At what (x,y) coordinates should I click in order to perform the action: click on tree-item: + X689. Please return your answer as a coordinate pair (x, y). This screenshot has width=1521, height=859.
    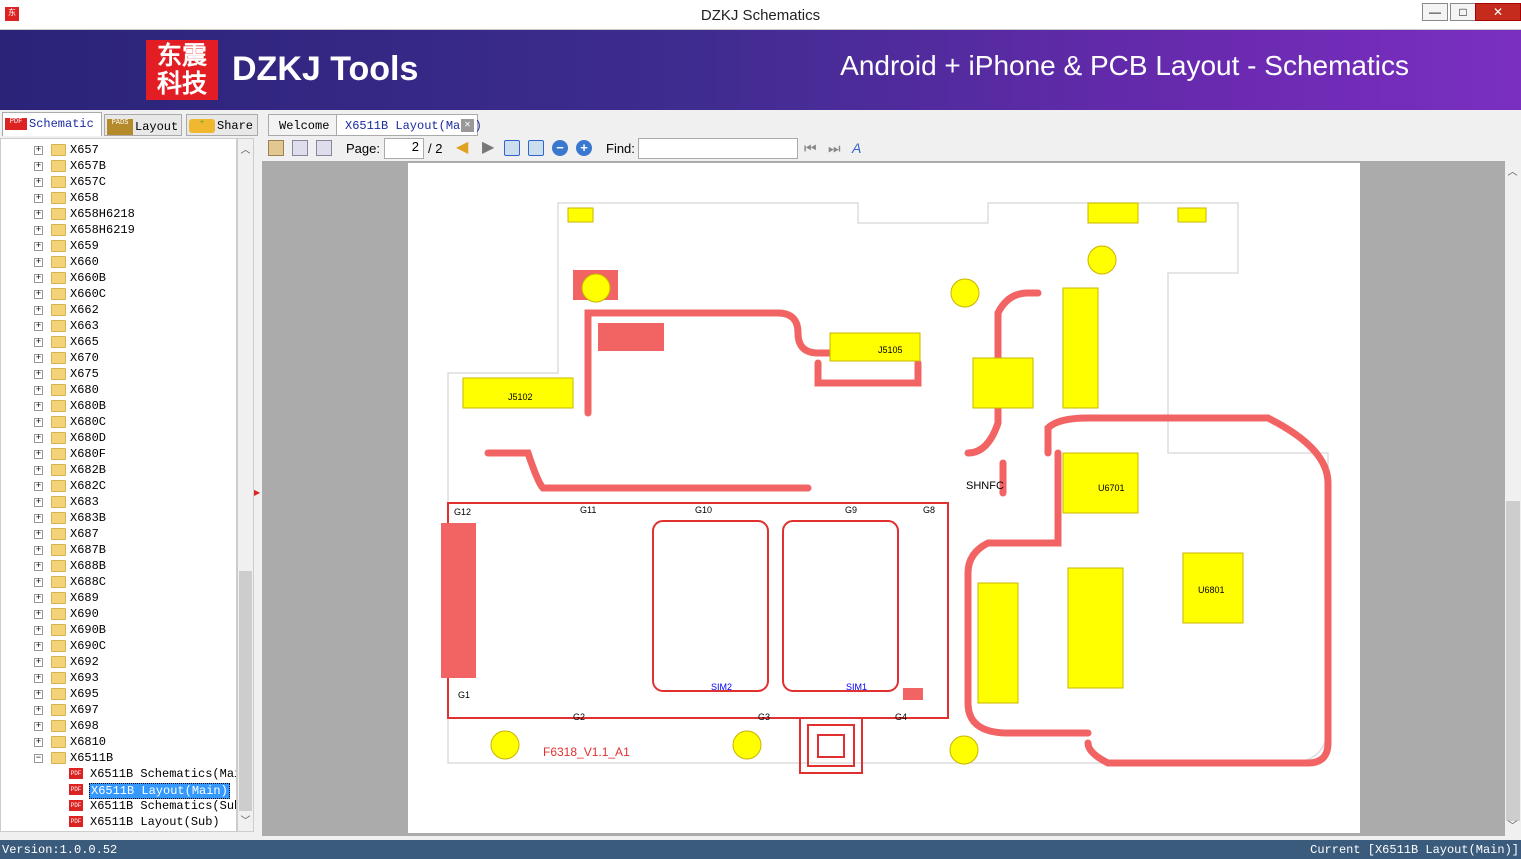
    Looking at the image, I should click on (118, 598).